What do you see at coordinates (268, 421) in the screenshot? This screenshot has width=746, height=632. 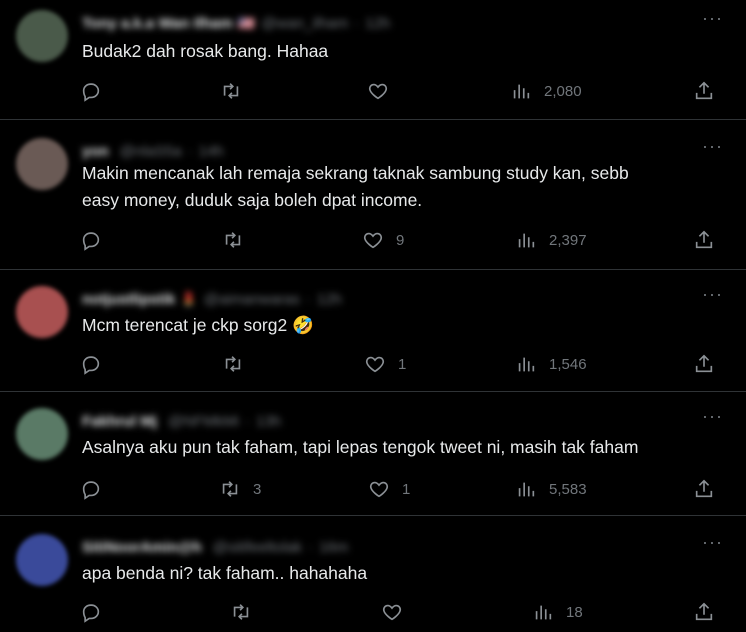 I see `timestamp: 13h` at bounding box center [268, 421].